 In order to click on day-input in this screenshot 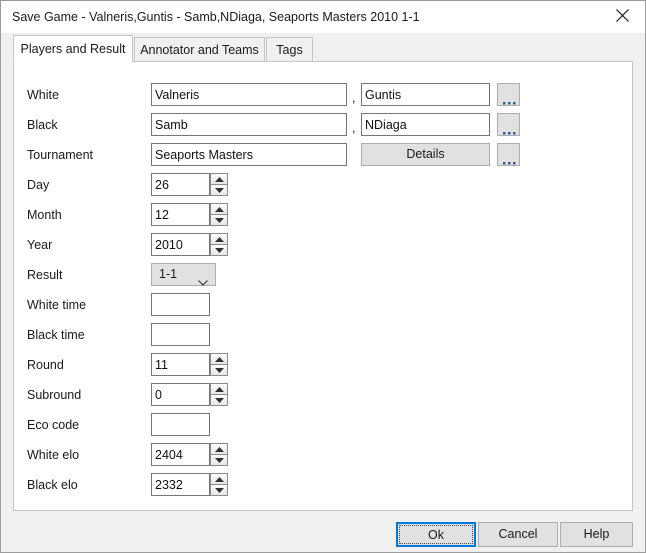, I will do `click(180, 184)`.